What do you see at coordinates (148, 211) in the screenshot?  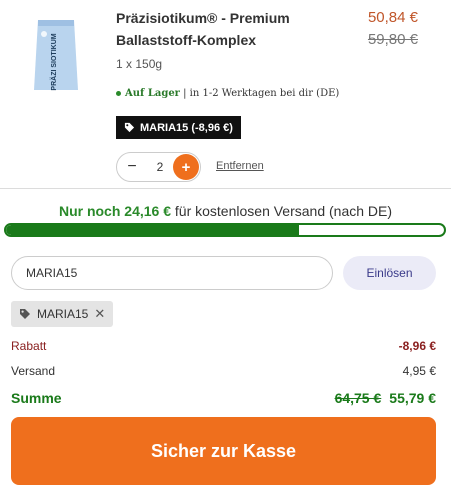 I see `free-shipping-amount: 24,16 €` at bounding box center [148, 211].